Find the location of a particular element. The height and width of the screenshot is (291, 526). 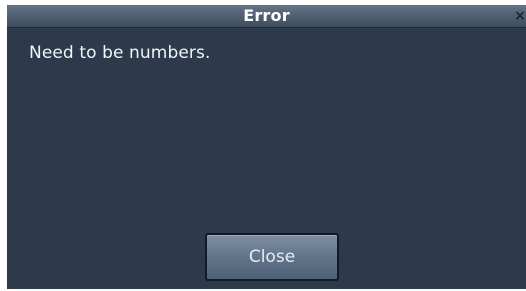

error-message: Need to be numbers. is located at coordinates (120, 53).